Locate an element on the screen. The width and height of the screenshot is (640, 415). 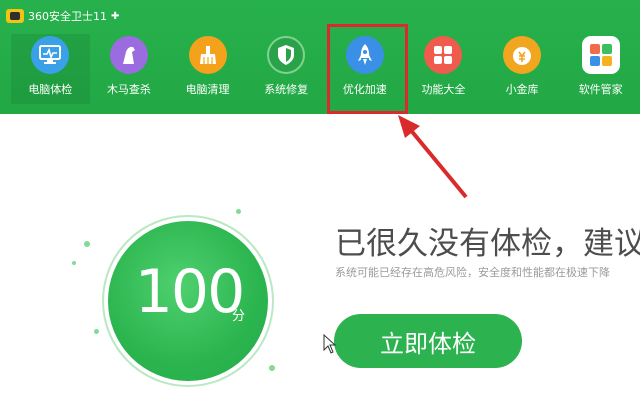
nav-item-optimize-speedup: 优化加速 is located at coordinates (365, 69).